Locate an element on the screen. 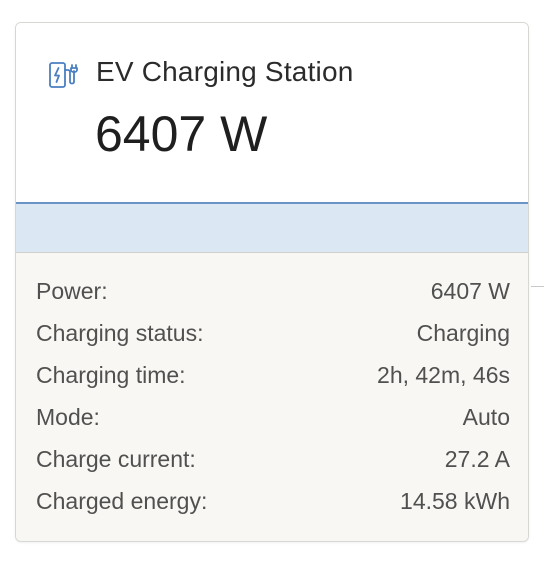  detail-row-power: Power: 6407 W is located at coordinates (273, 295).